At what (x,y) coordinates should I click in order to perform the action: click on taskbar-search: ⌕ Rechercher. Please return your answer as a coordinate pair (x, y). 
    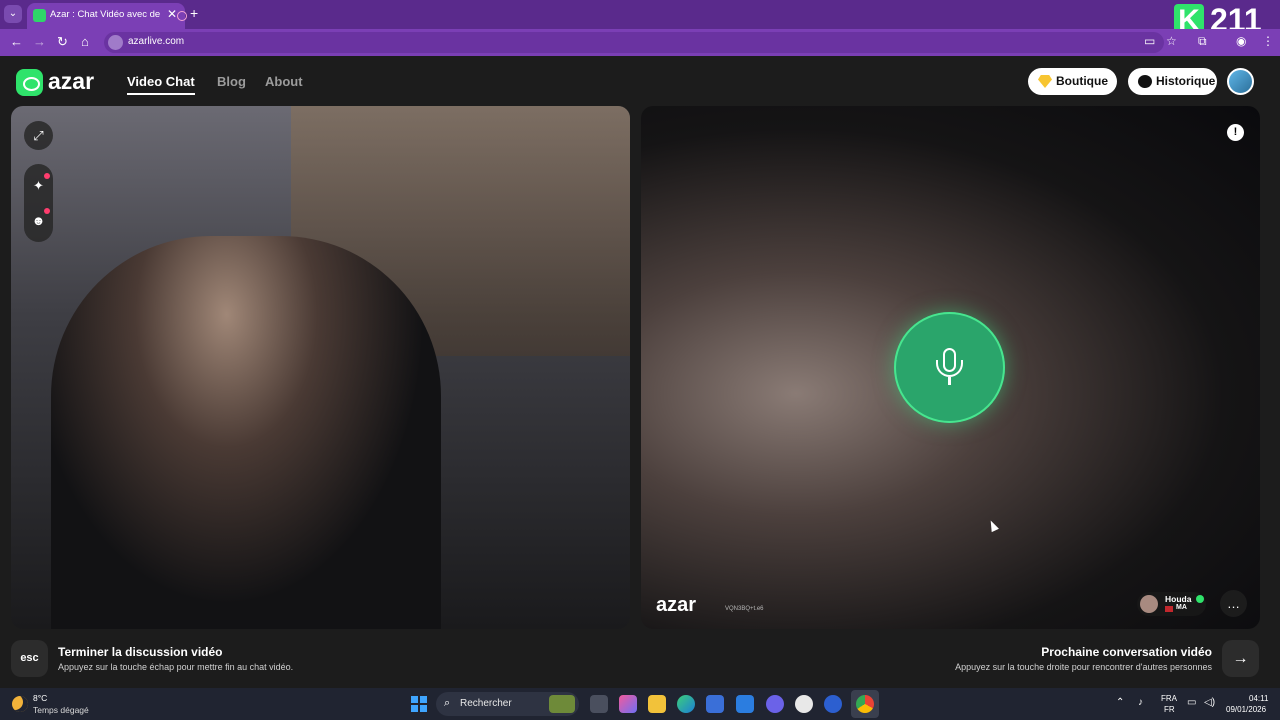
    Looking at the image, I should click on (507, 704).